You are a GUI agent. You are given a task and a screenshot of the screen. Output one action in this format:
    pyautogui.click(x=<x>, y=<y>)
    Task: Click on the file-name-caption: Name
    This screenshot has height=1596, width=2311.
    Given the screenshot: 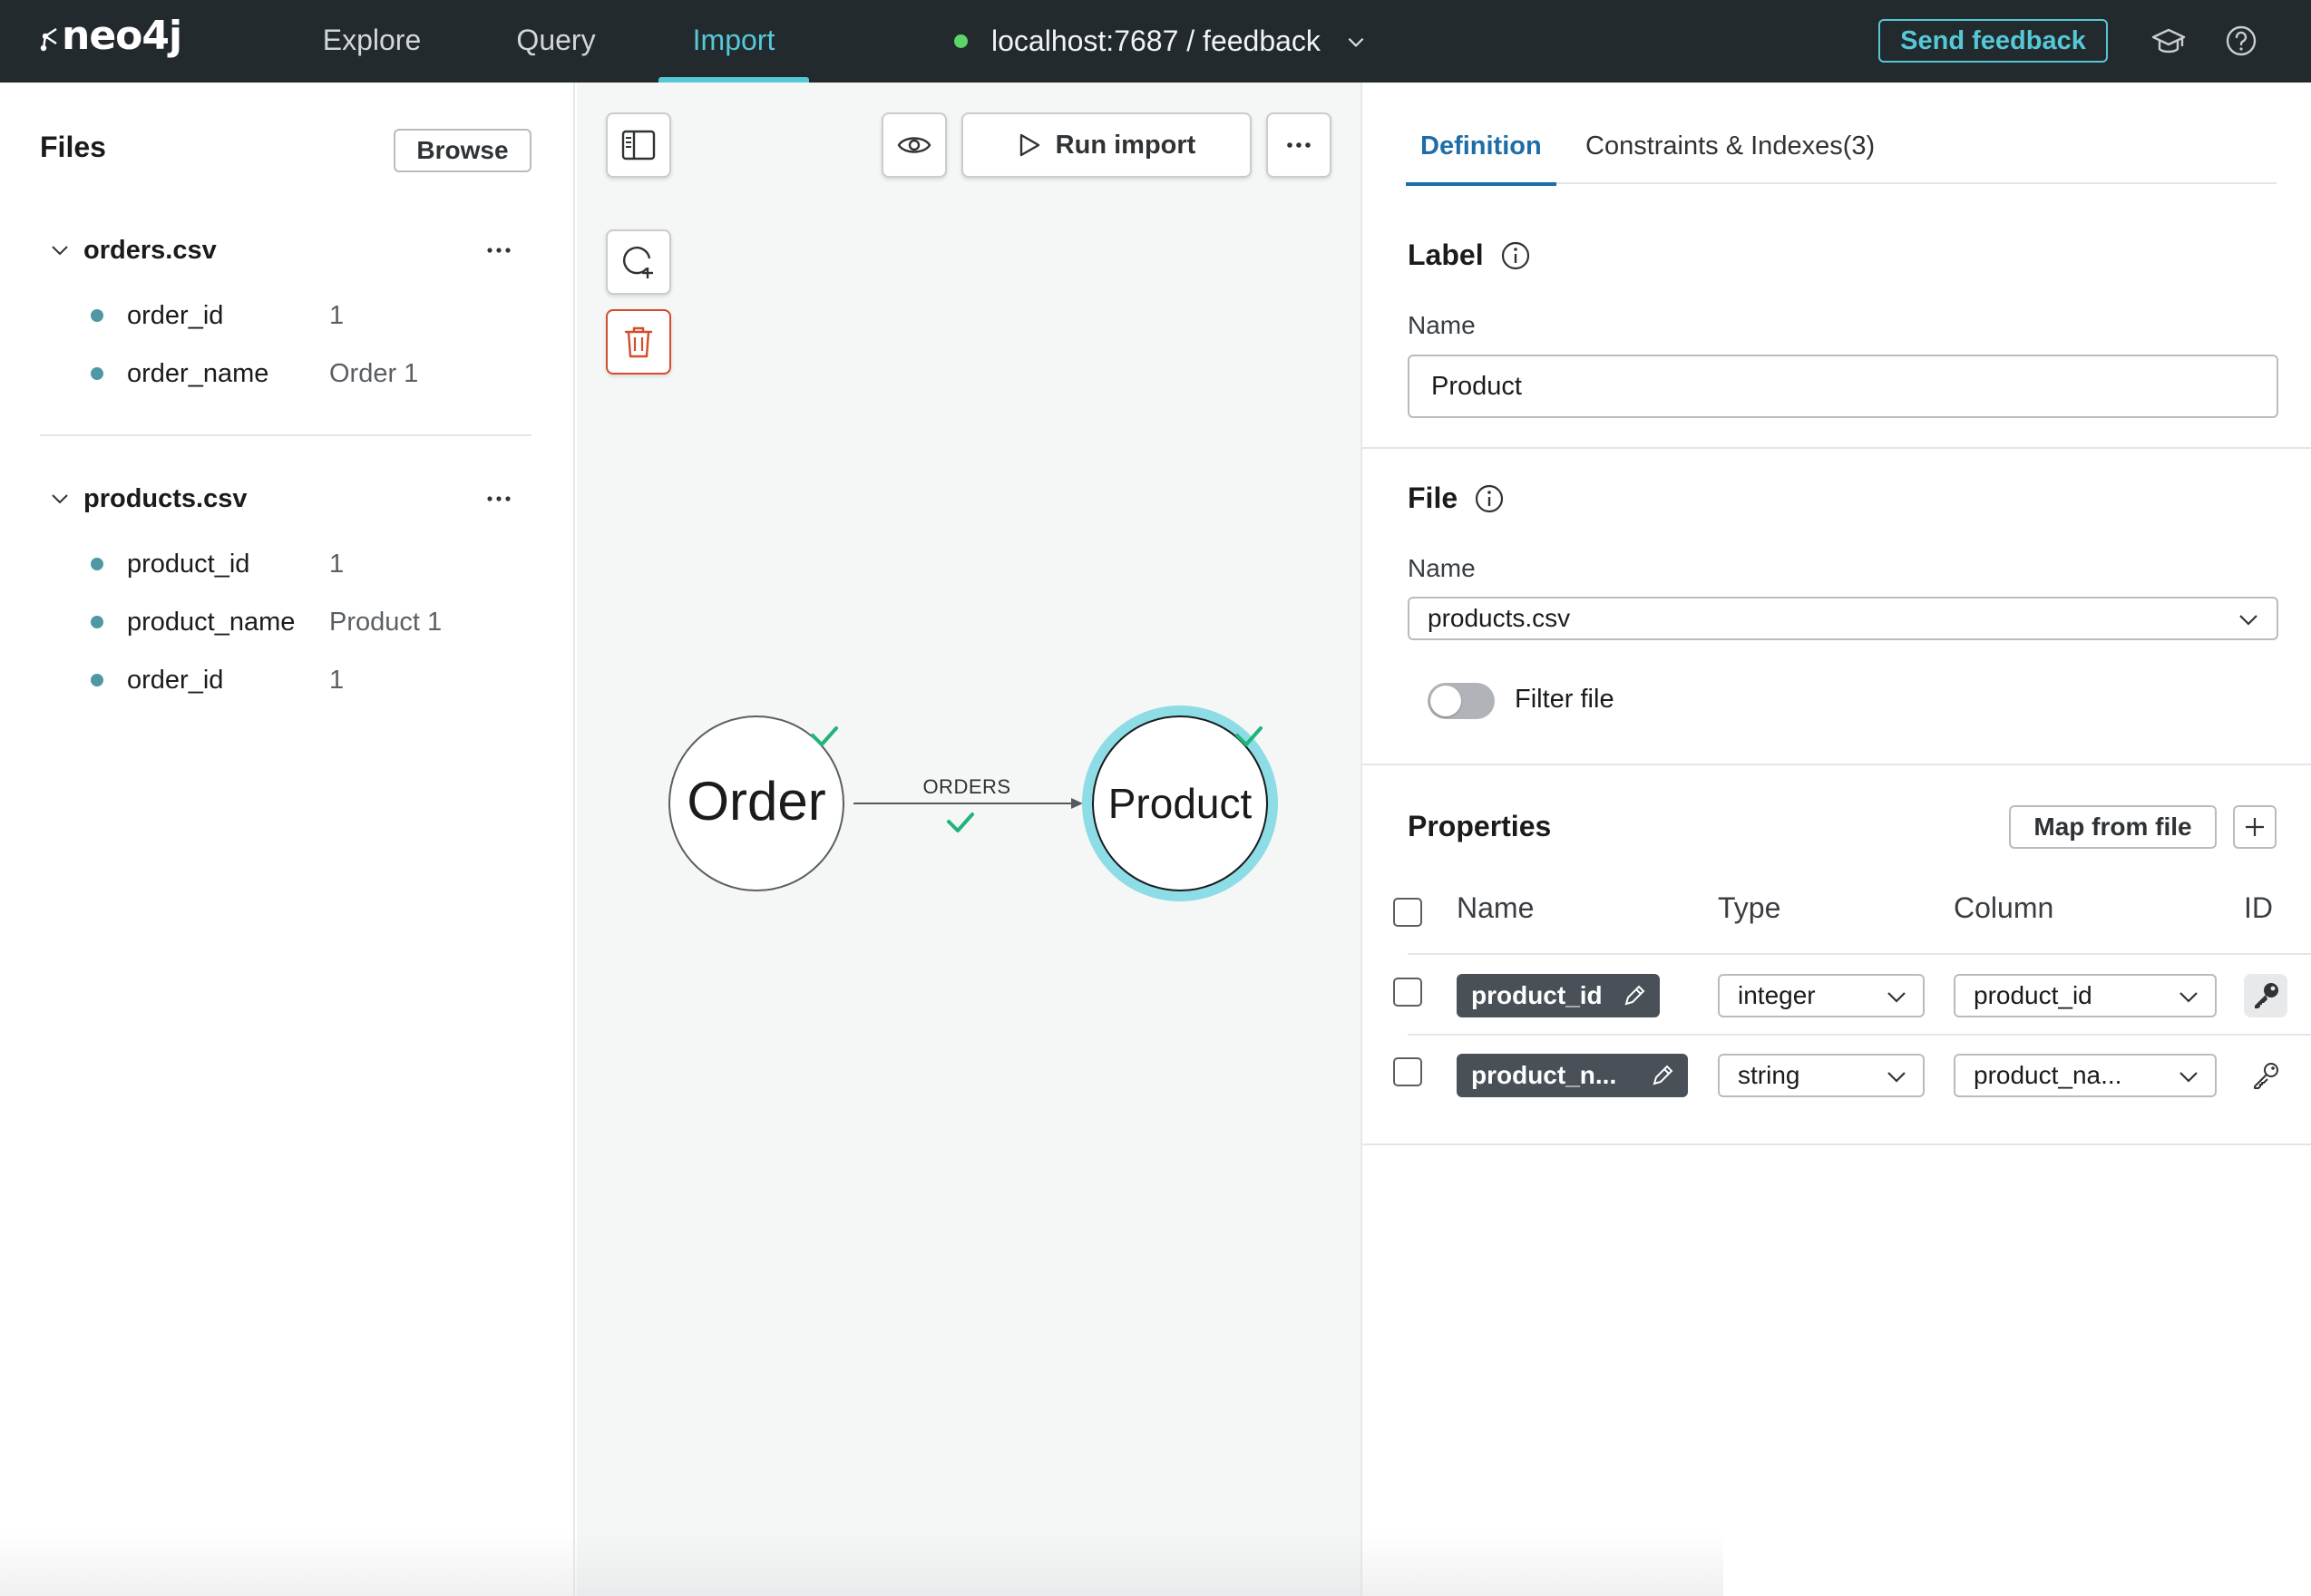 What is the action you would take?
    pyautogui.click(x=1442, y=568)
    